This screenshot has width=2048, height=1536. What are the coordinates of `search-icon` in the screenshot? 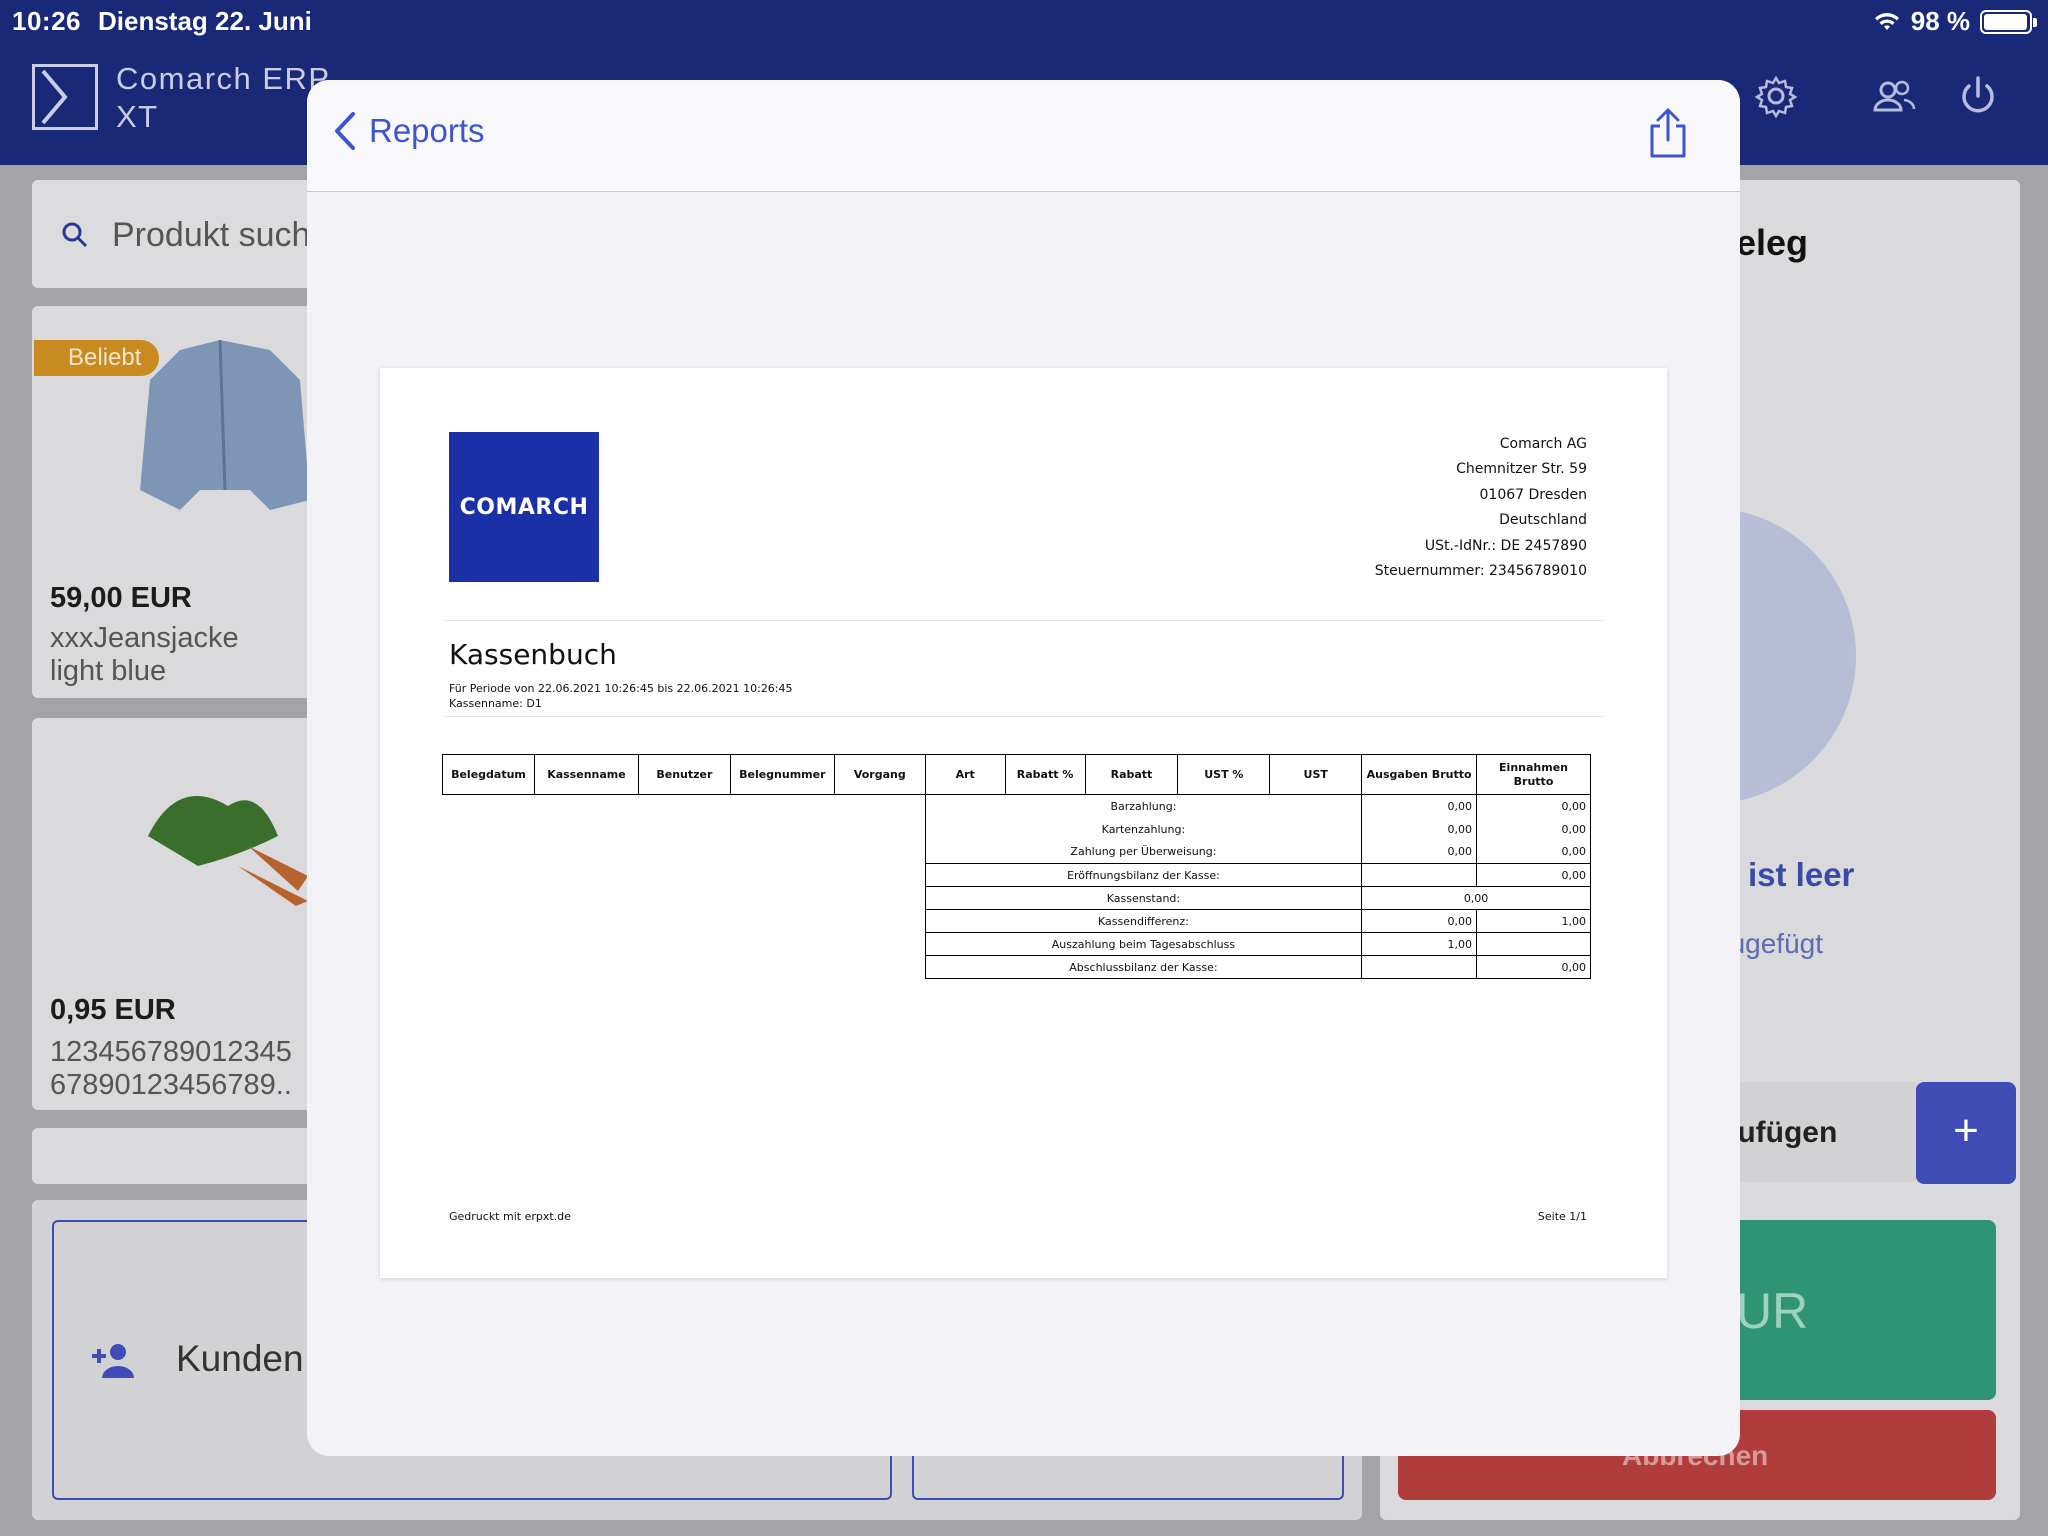 It's located at (75, 235).